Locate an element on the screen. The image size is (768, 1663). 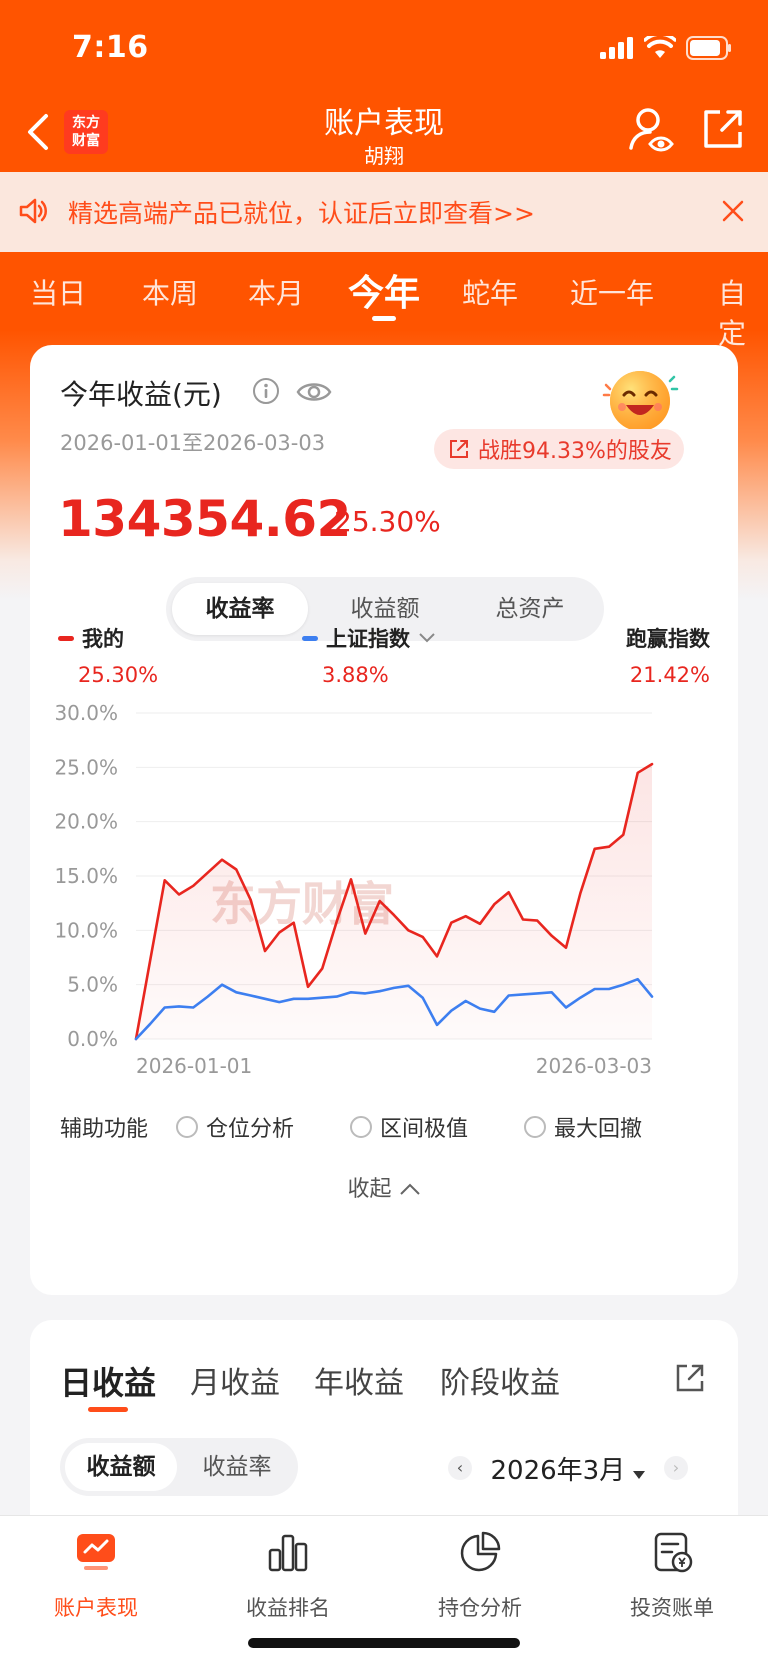
legend-beat-label: 跑赢指数 is located at coordinates (668, 639).